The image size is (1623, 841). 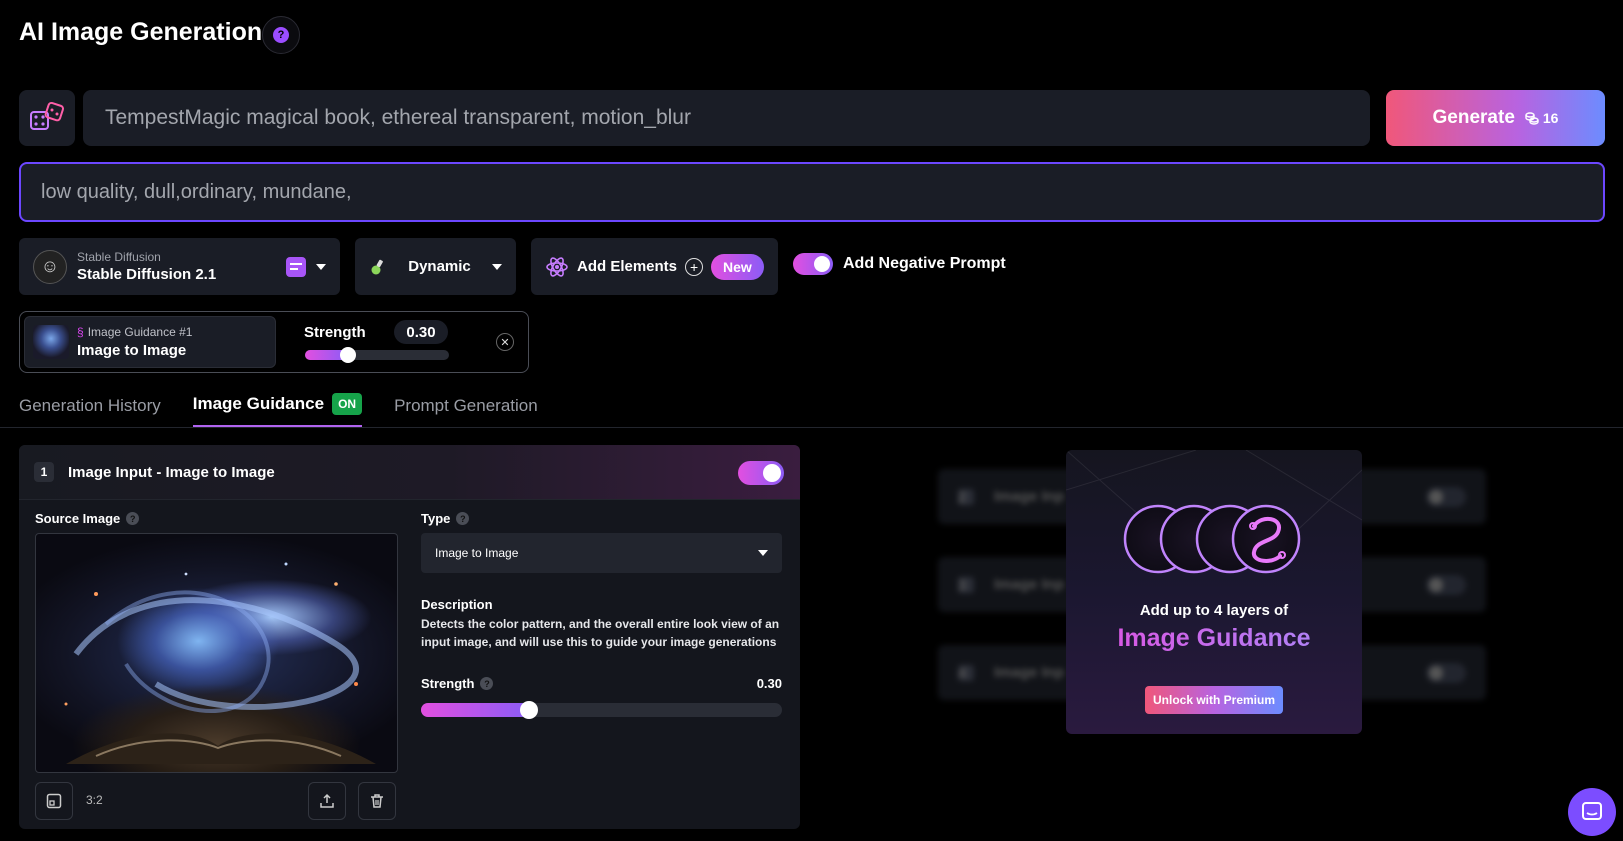 I want to click on model-avatar: ☺, so click(x=50, y=266).